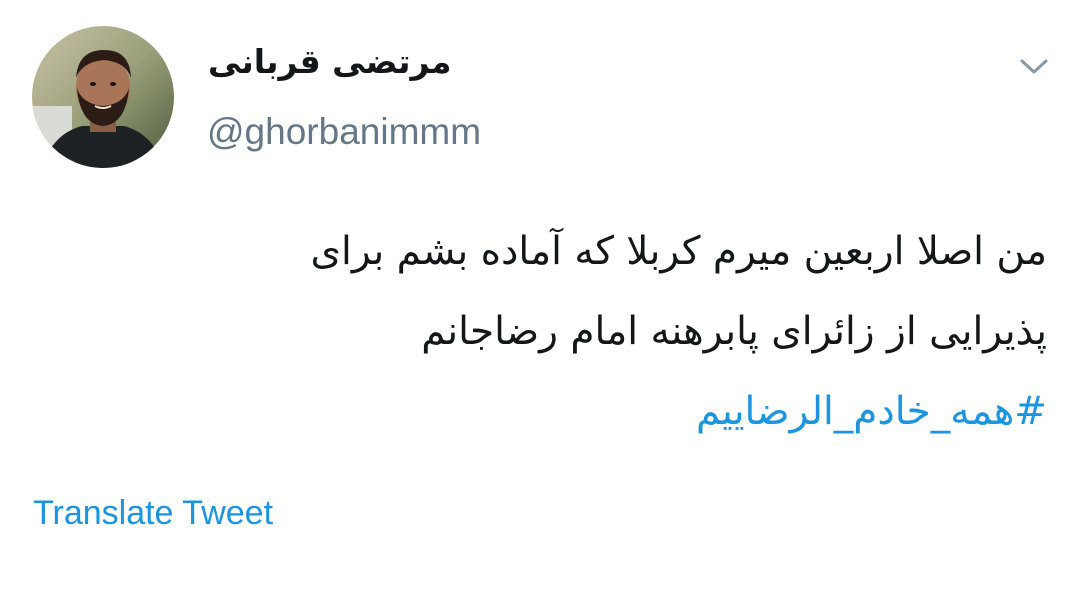 The image size is (1079, 596). What do you see at coordinates (153, 513) in the screenshot?
I see `translate-tweet-link: Translate Tweet` at bounding box center [153, 513].